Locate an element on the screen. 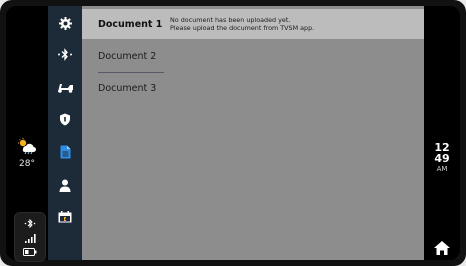 The width and height of the screenshot is (466, 266). home-button is located at coordinates (442, 248).